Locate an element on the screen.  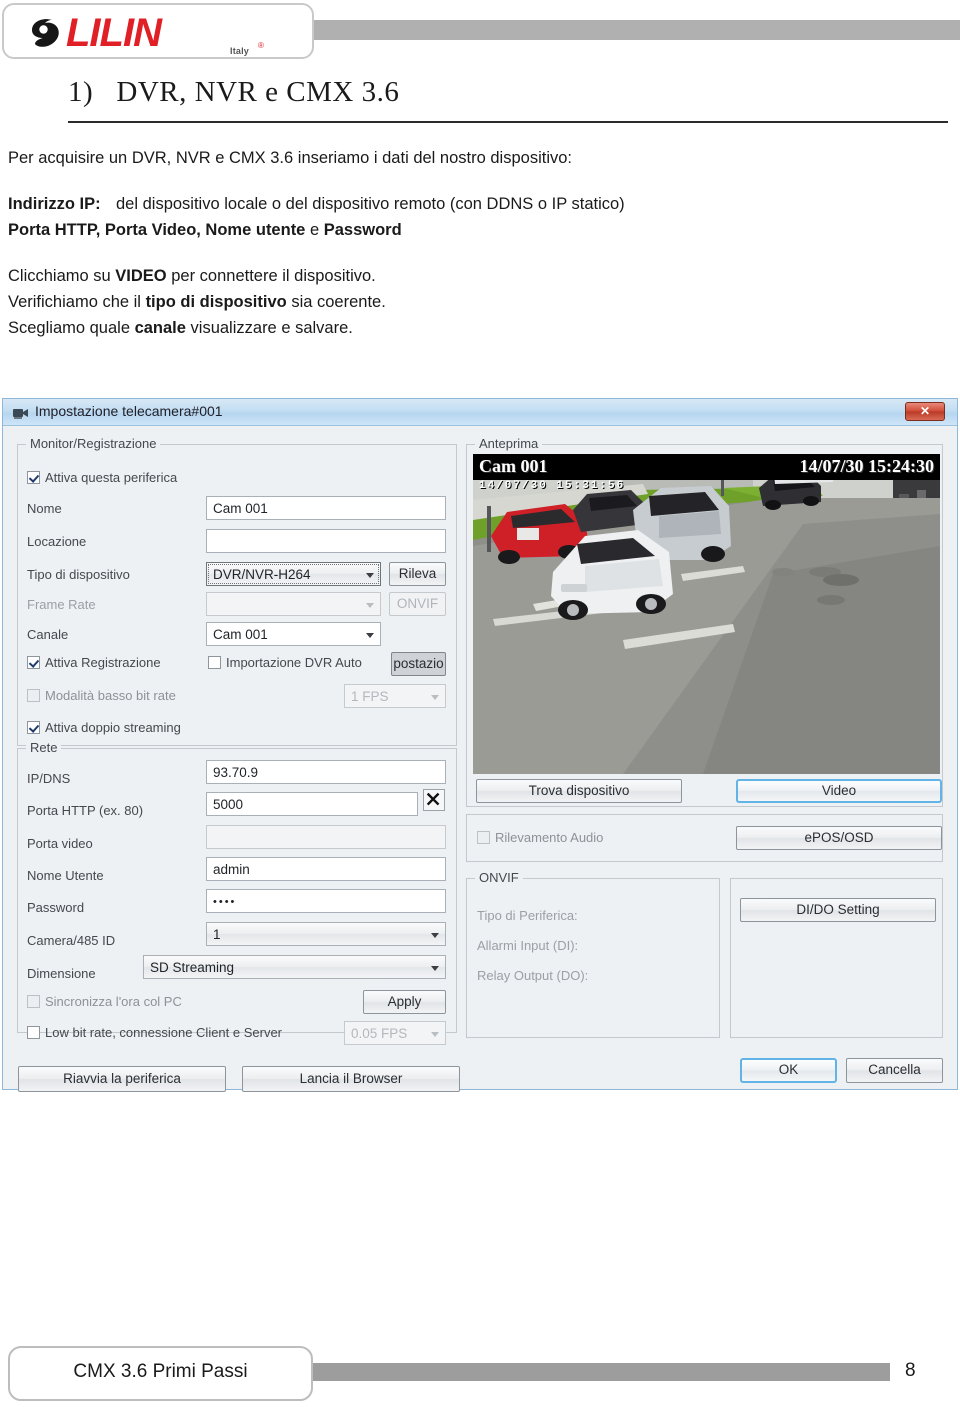
osd-timestamp: 14/07/30 15:24:30 is located at coordinates (867, 466).